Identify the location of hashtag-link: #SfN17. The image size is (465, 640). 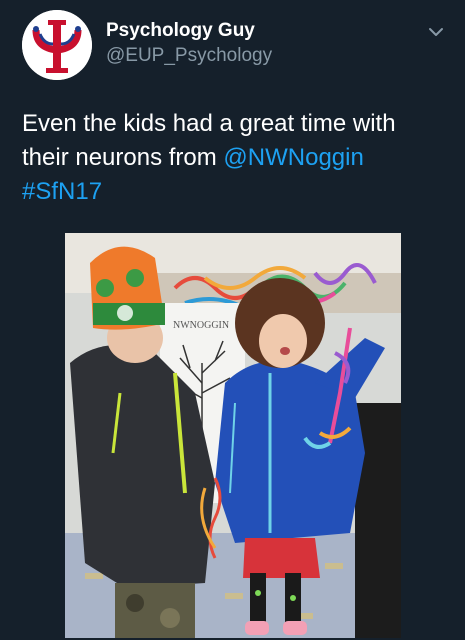
(62, 191).